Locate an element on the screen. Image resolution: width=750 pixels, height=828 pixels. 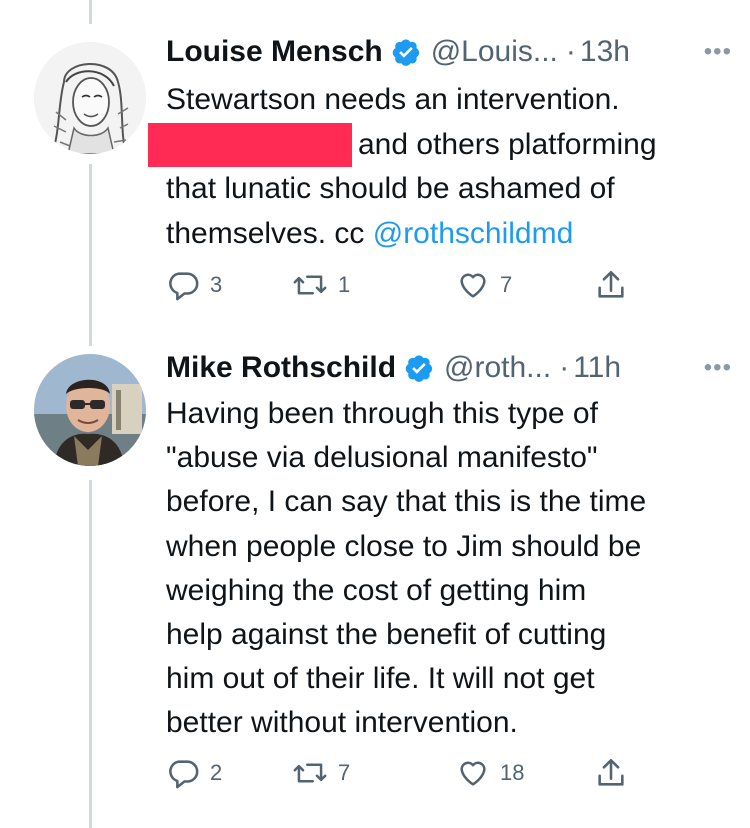
like-count: 7 is located at coordinates (506, 284).